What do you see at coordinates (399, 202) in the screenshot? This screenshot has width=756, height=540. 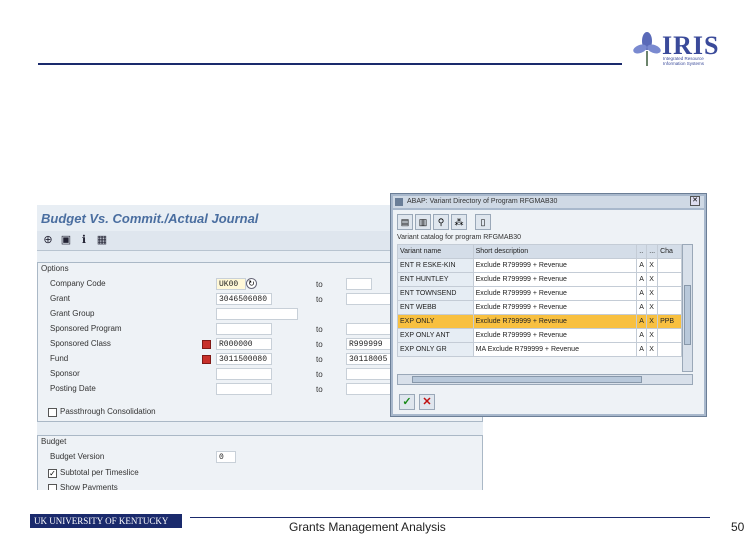 I see `window-menu-icon` at bounding box center [399, 202].